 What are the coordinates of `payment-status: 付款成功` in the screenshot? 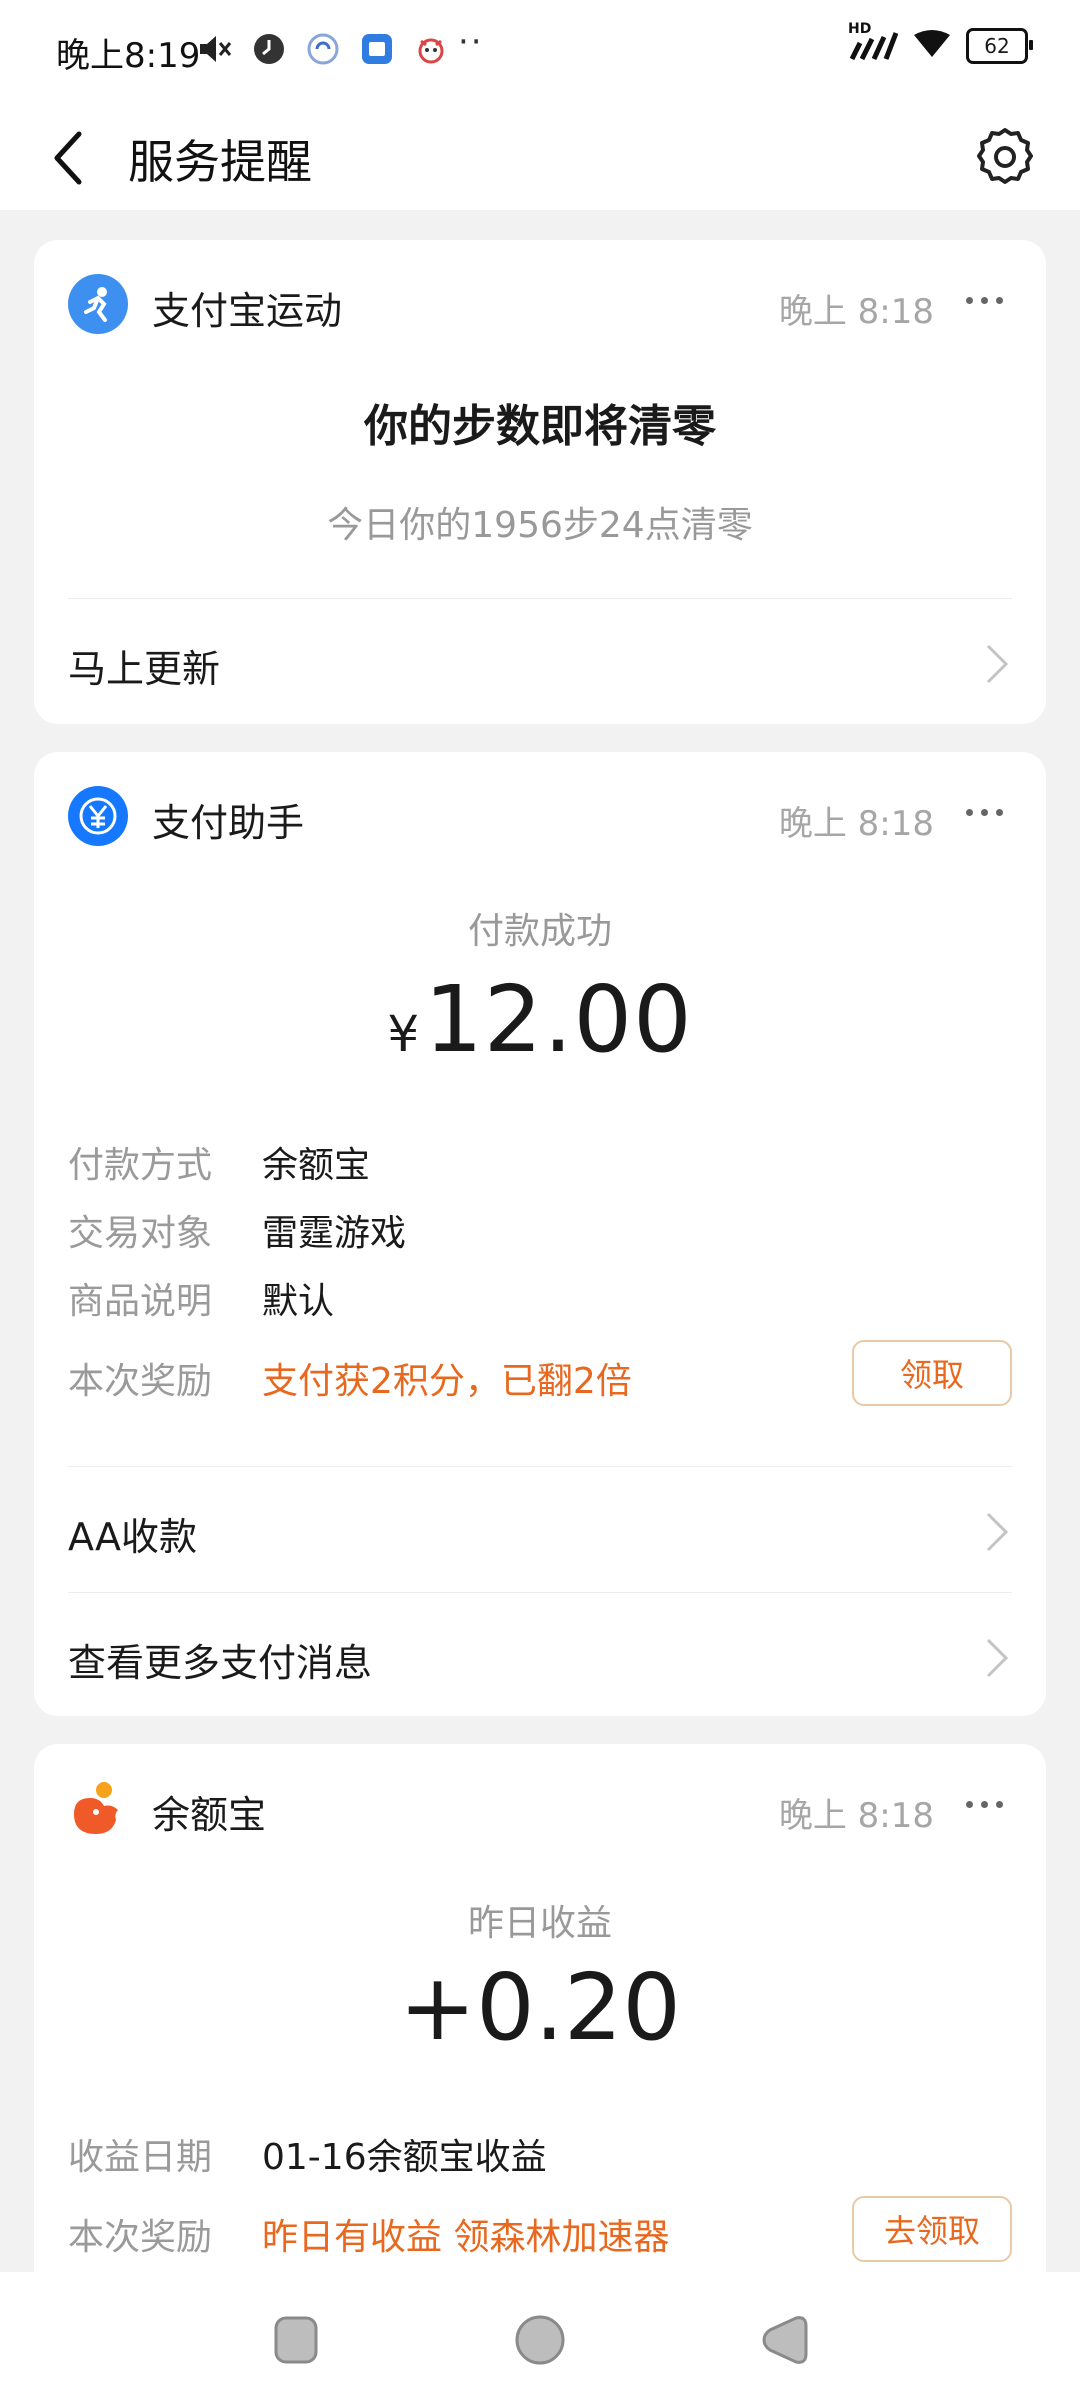 It's located at (539, 931).